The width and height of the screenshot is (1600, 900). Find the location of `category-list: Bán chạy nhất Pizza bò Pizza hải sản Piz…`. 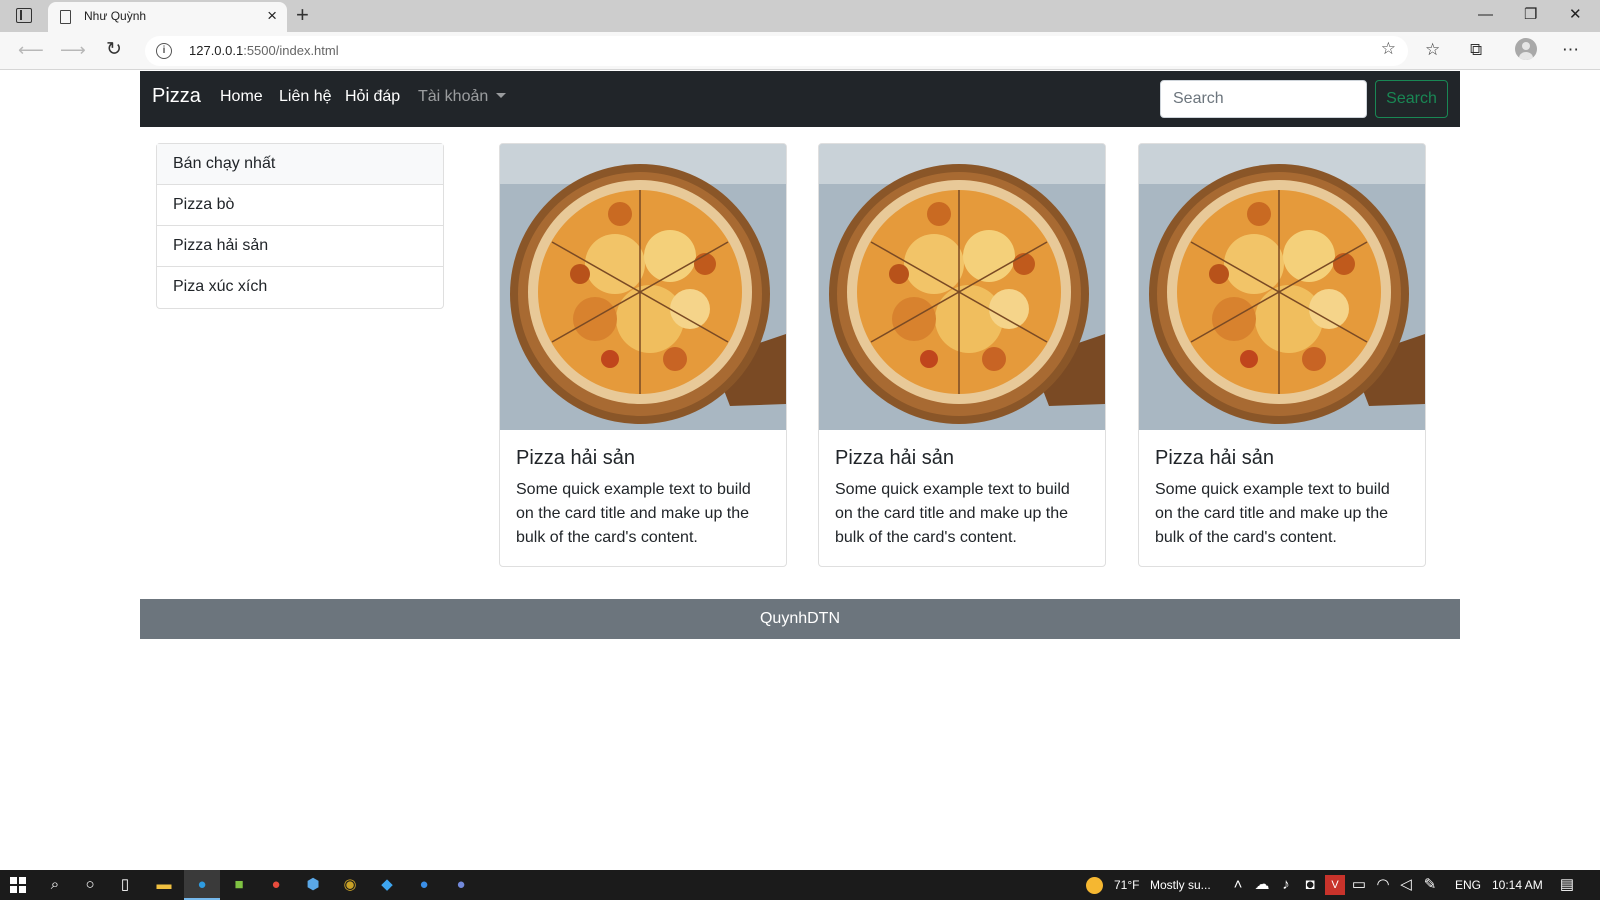

category-list: Bán chạy nhất Pizza bò Pizza hải sản Piz… is located at coordinates (300, 226).